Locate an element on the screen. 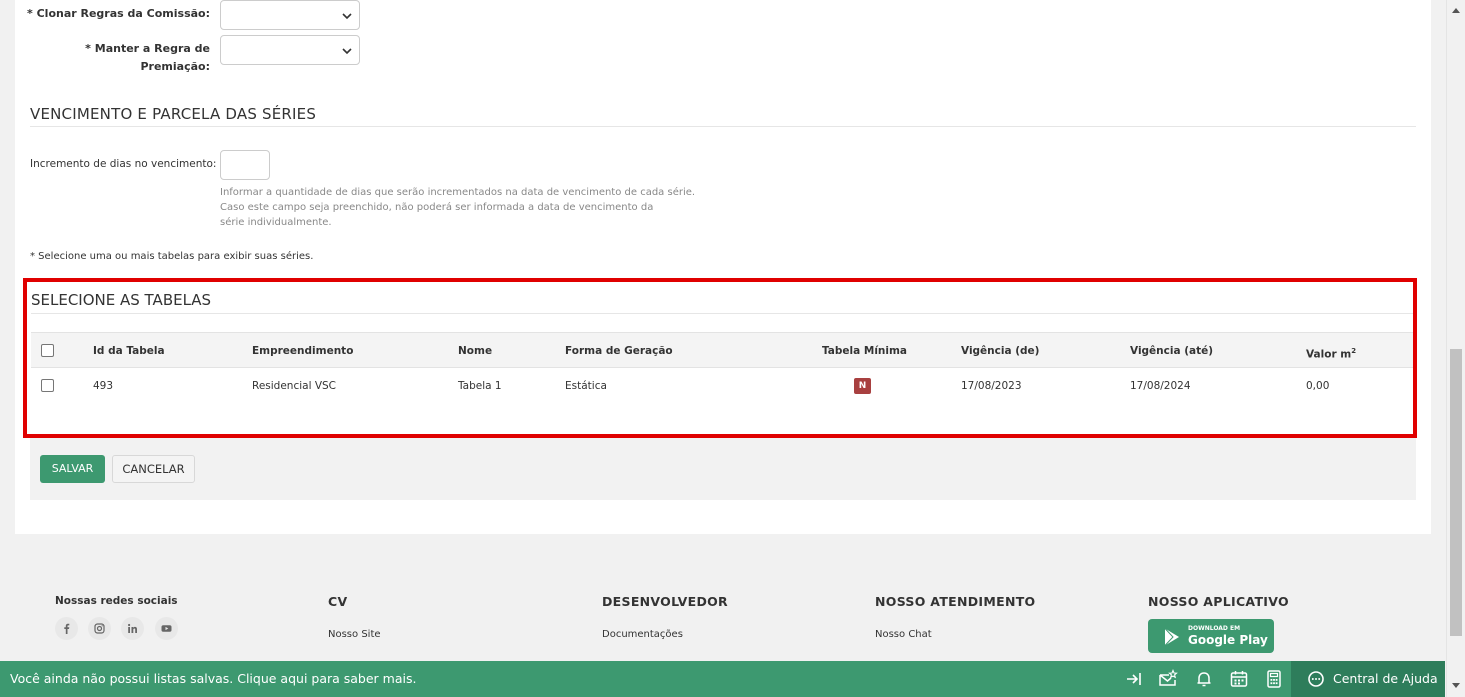  cv-site-link: Nosso Site is located at coordinates (354, 634).